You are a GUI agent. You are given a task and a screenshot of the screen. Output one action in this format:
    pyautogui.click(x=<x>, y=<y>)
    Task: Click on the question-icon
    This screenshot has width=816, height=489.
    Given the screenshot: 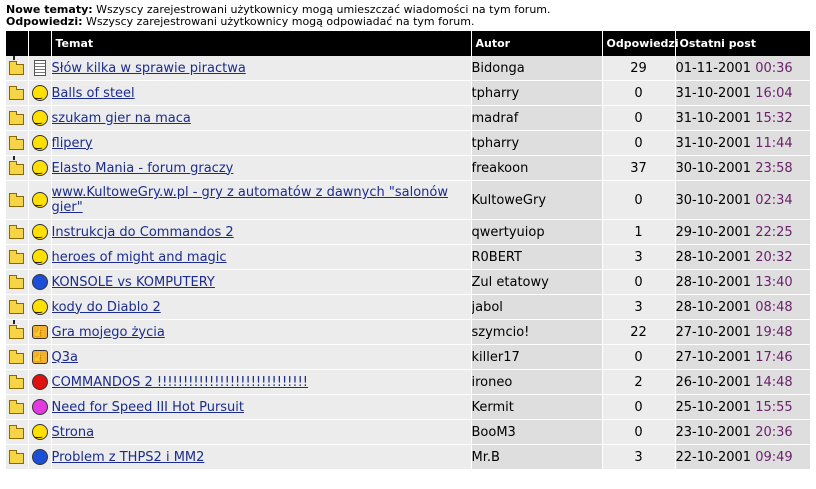 What is the action you would take?
    pyautogui.click(x=39, y=282)
    